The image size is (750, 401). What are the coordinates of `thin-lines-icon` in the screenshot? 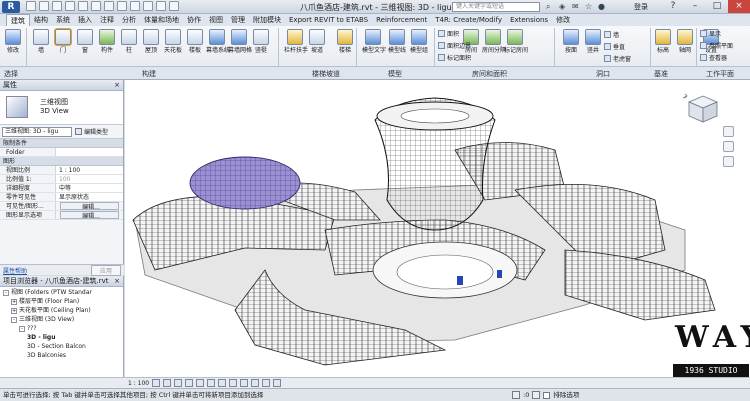 It's located at (148, 6).